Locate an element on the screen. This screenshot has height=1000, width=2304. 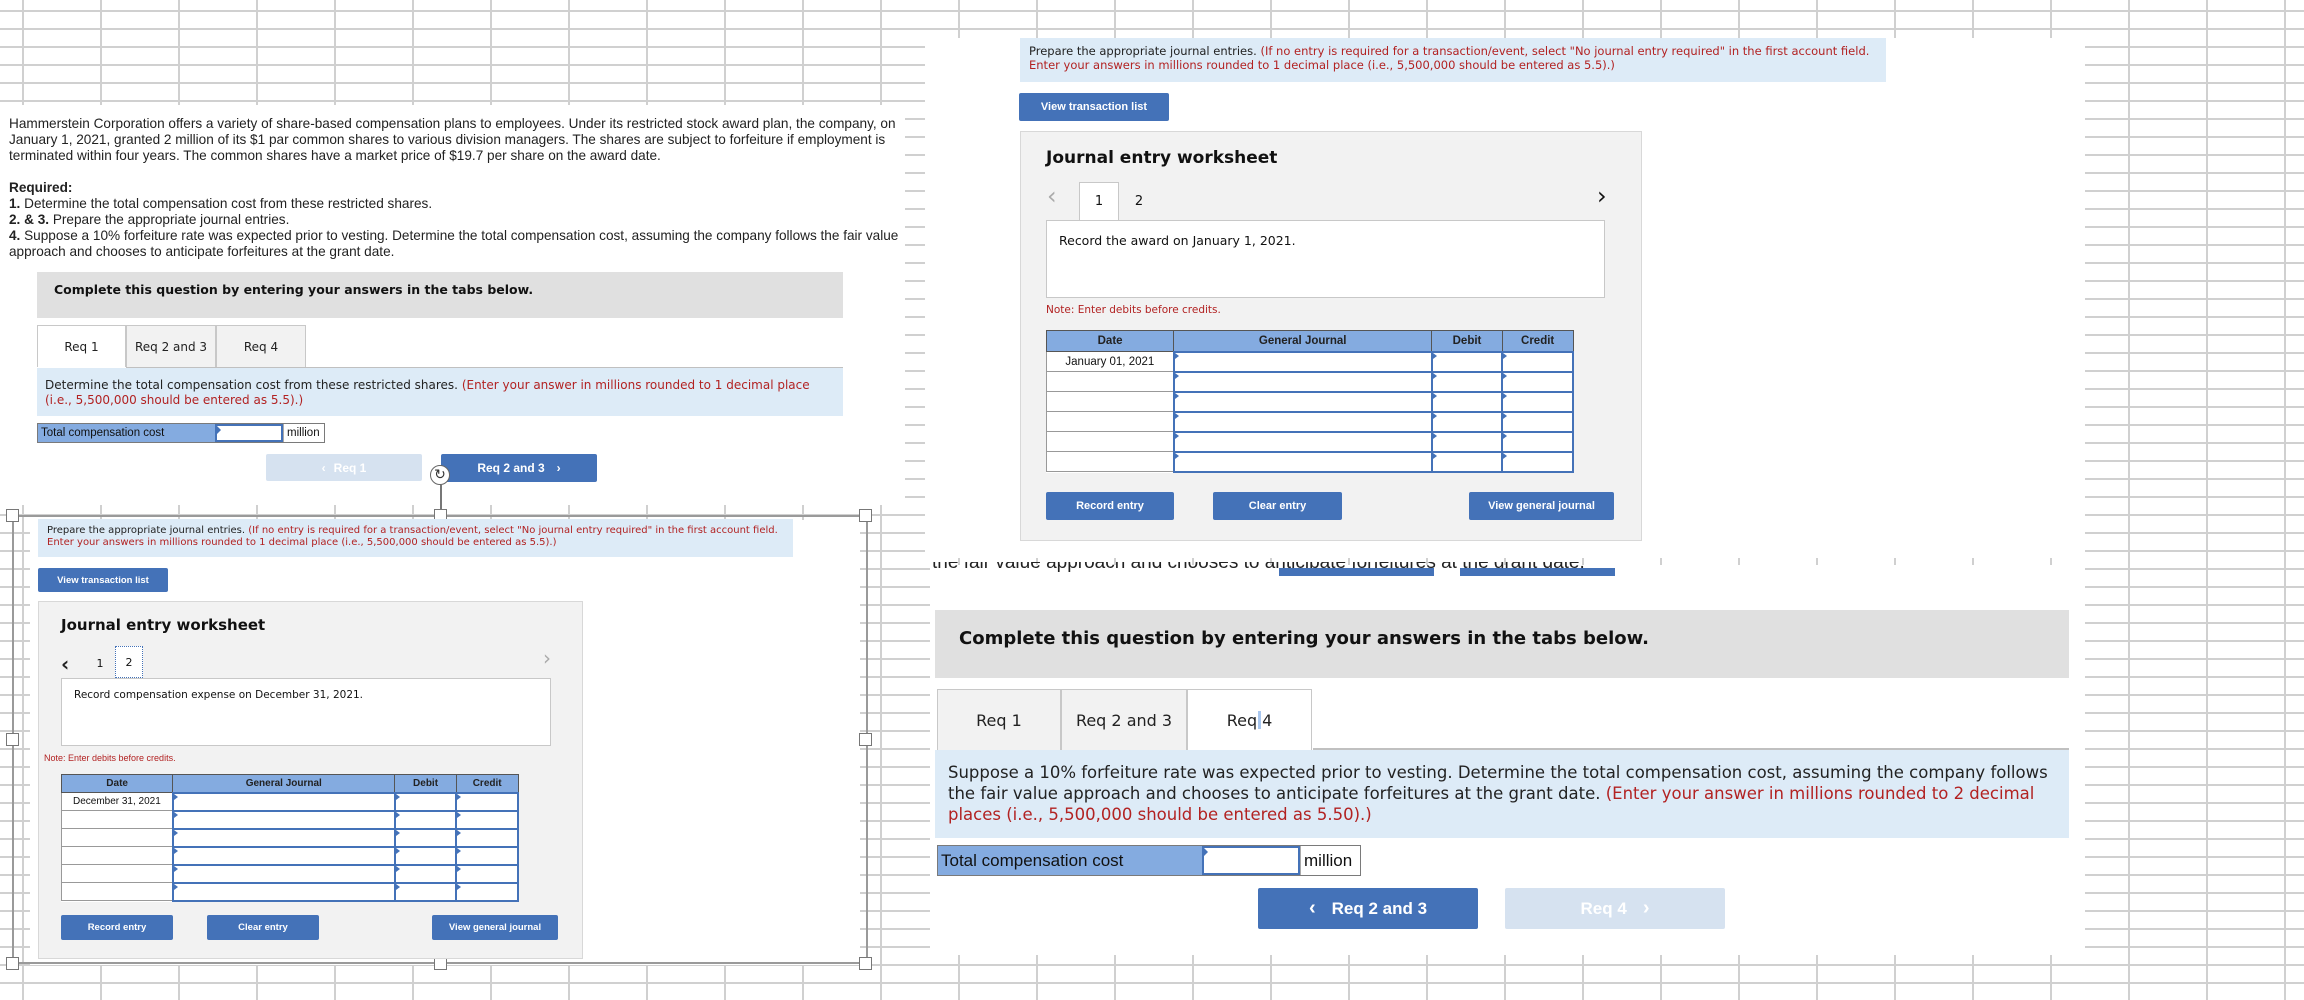
col-date: Date is located at coordinates (1110, 341).